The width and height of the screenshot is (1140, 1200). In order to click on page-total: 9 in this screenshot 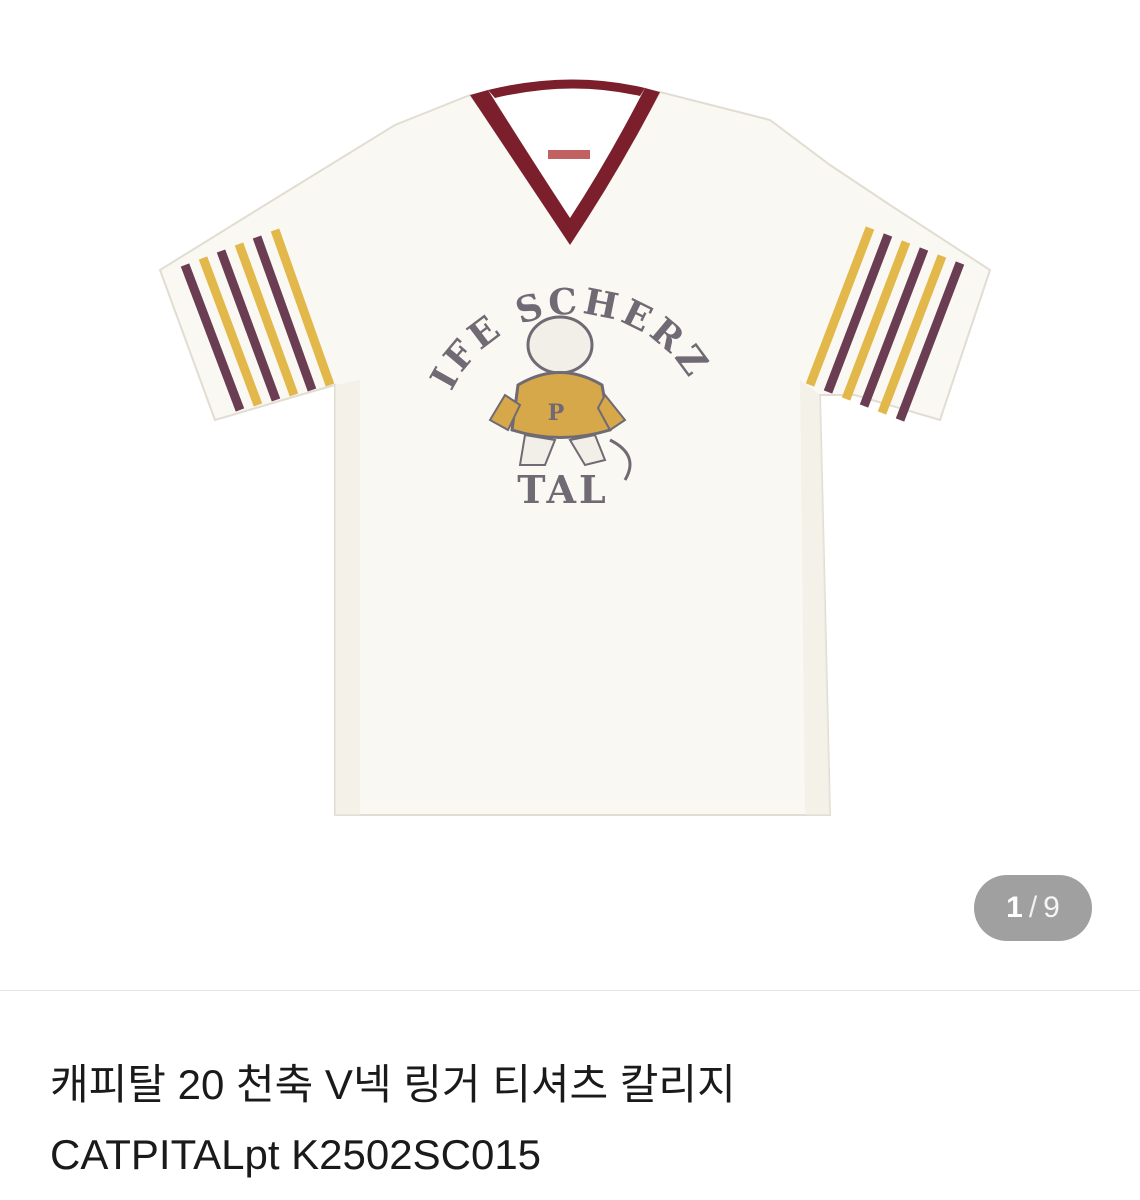, I will do `click(1051, 907)`.